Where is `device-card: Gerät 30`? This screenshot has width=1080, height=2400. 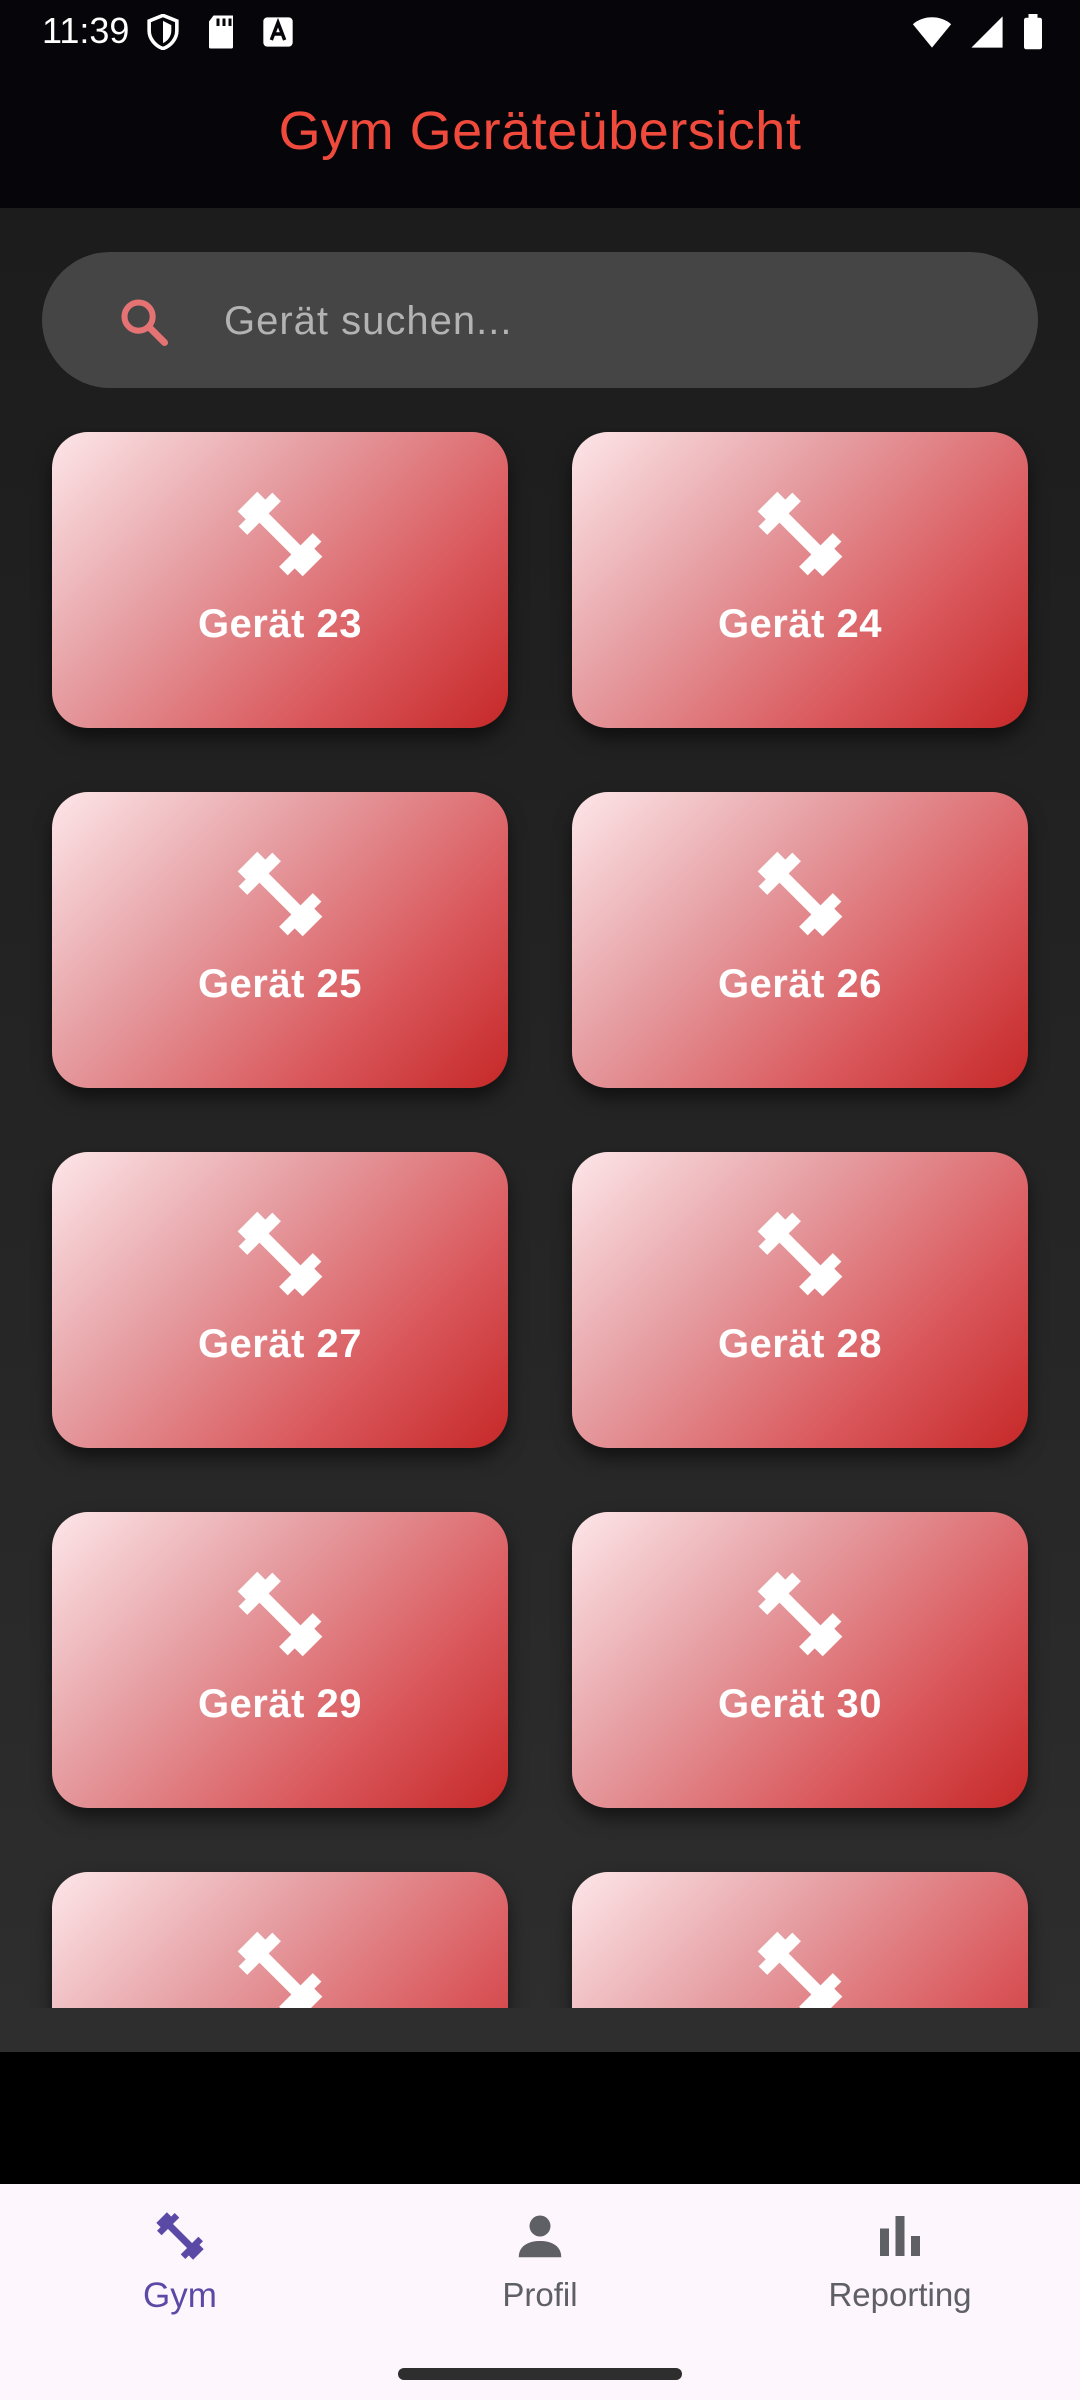 device-card: Gerät 30 is located at coordinates (800, 1660).